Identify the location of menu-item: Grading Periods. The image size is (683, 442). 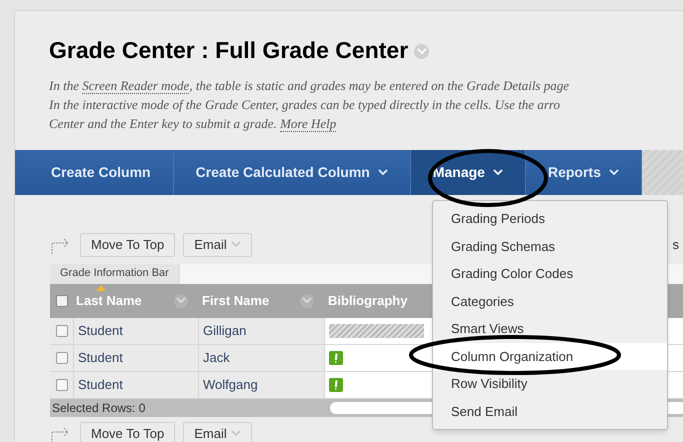
(550, 218).